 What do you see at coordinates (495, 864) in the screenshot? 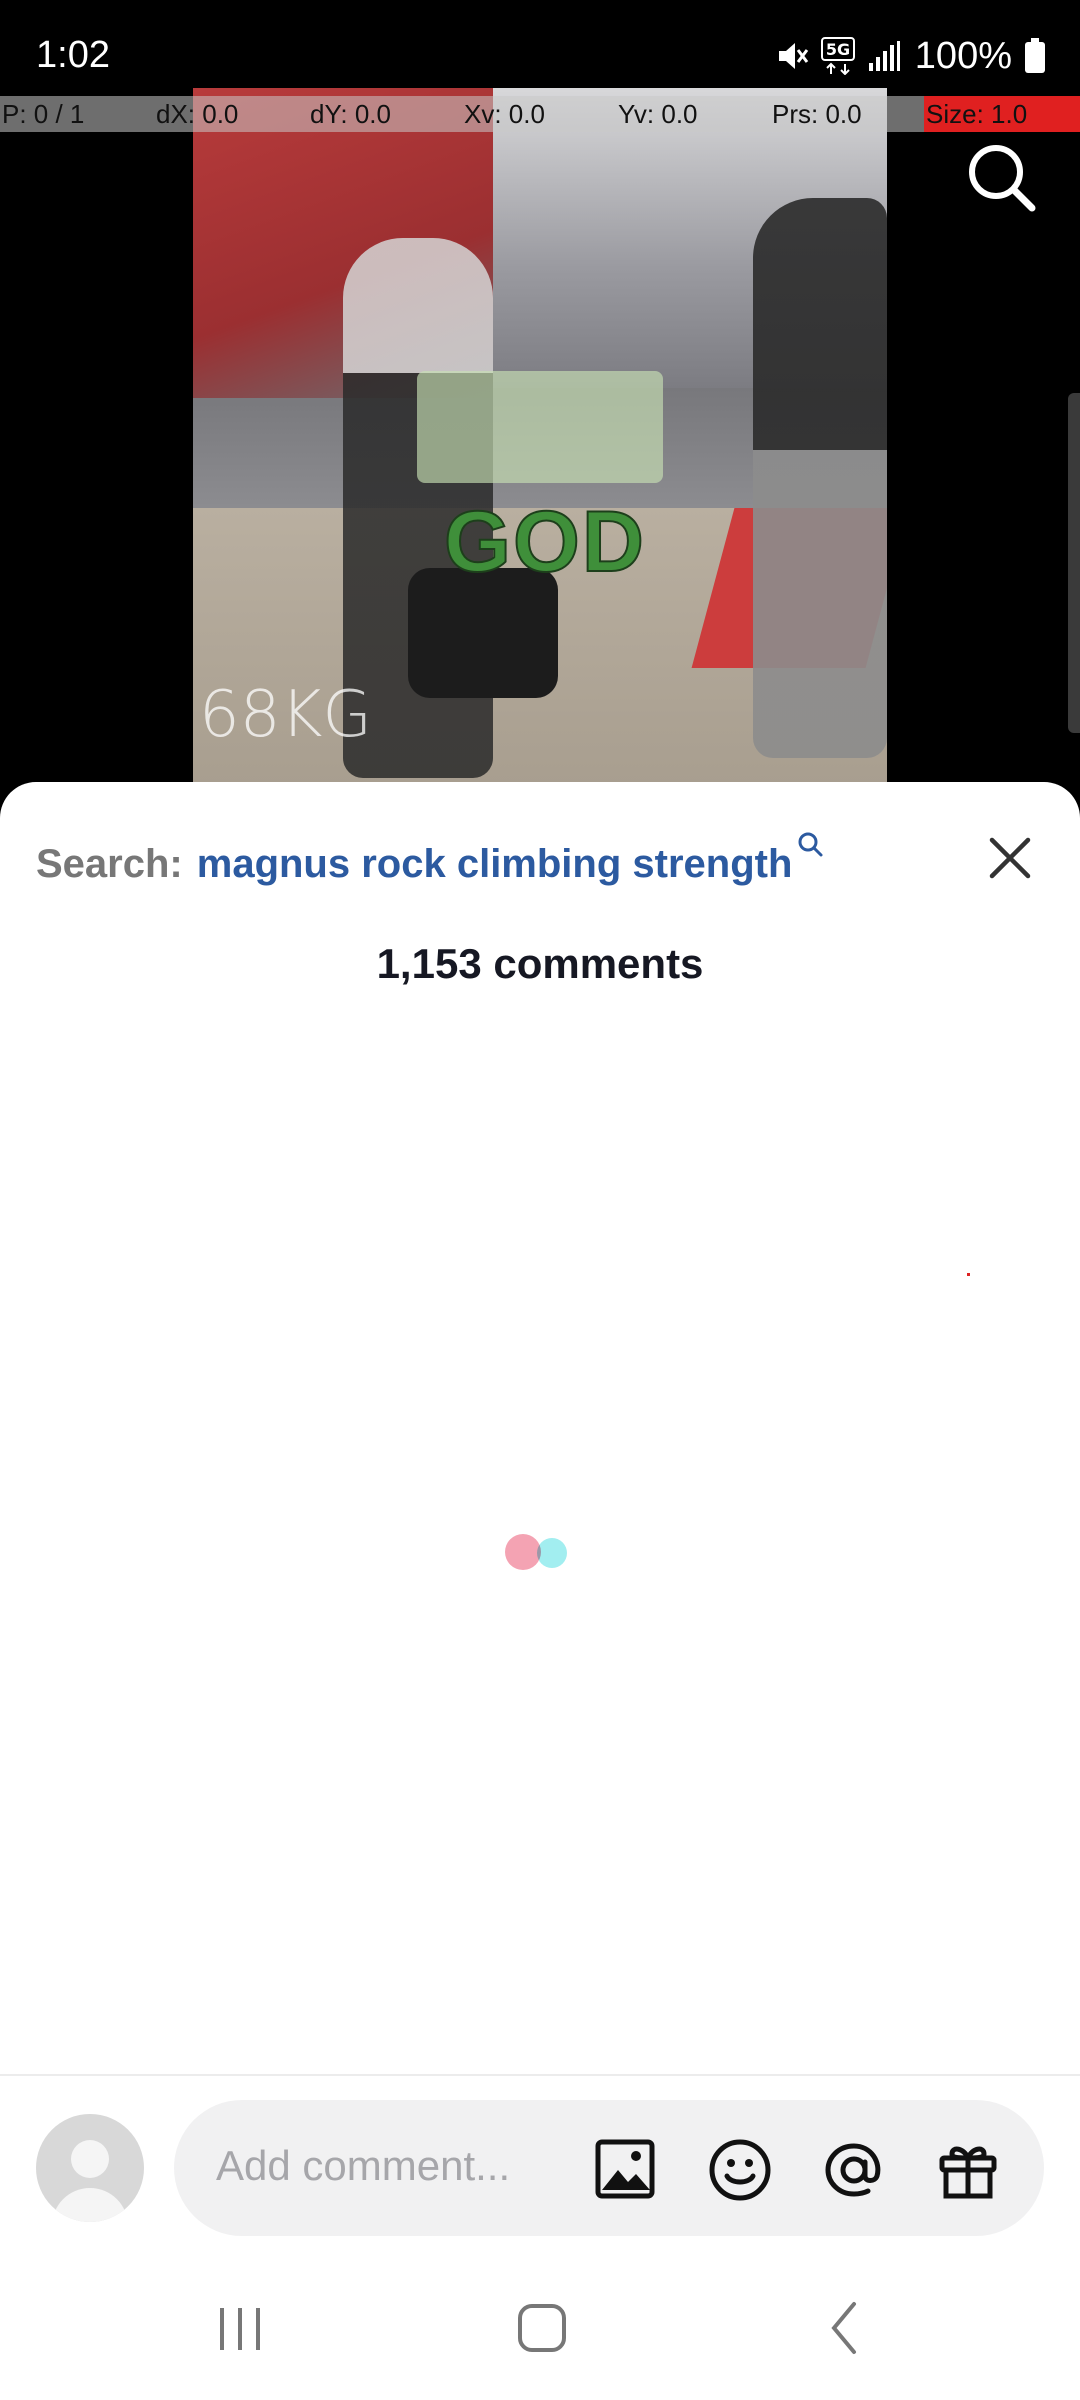
I see `search-query-link: magnus rock climbing strength` at bounding box center [495, 864].